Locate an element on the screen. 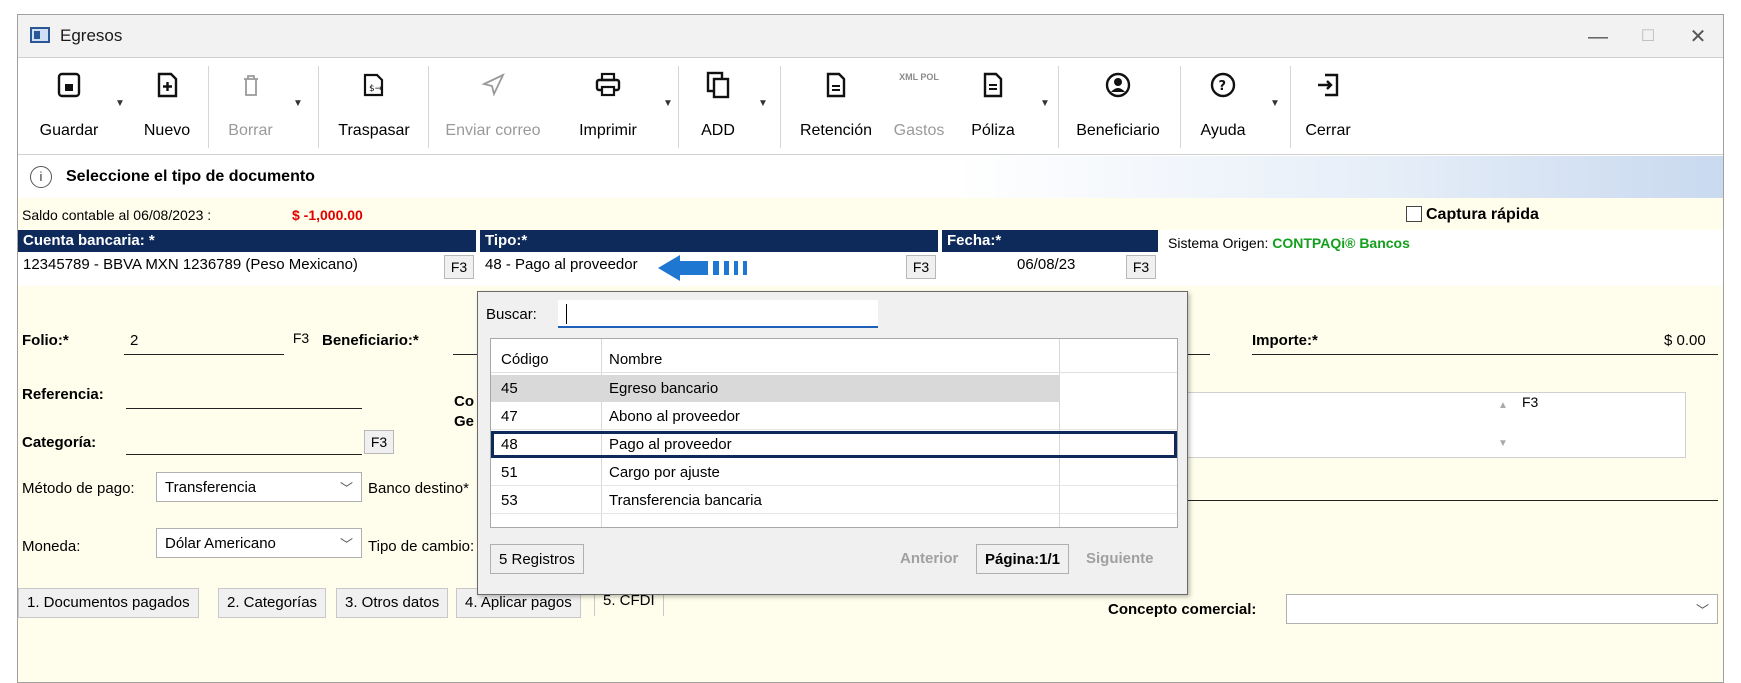 Image resolution: width=1741 pixels, height=683 pixels. folio-underline is located at coordinates (204, 354).